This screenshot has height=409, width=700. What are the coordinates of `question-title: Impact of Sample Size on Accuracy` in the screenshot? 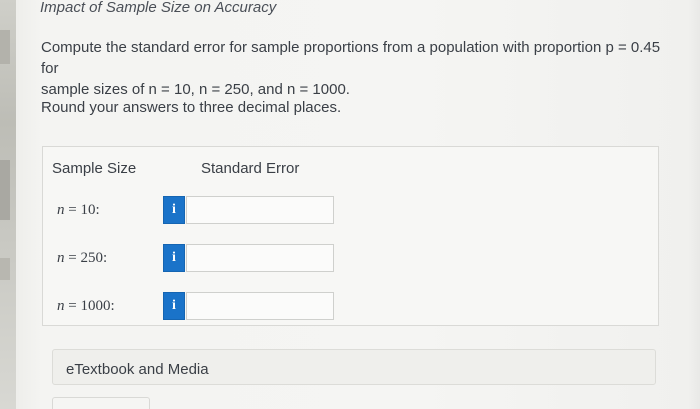 It's located at (158, 8).